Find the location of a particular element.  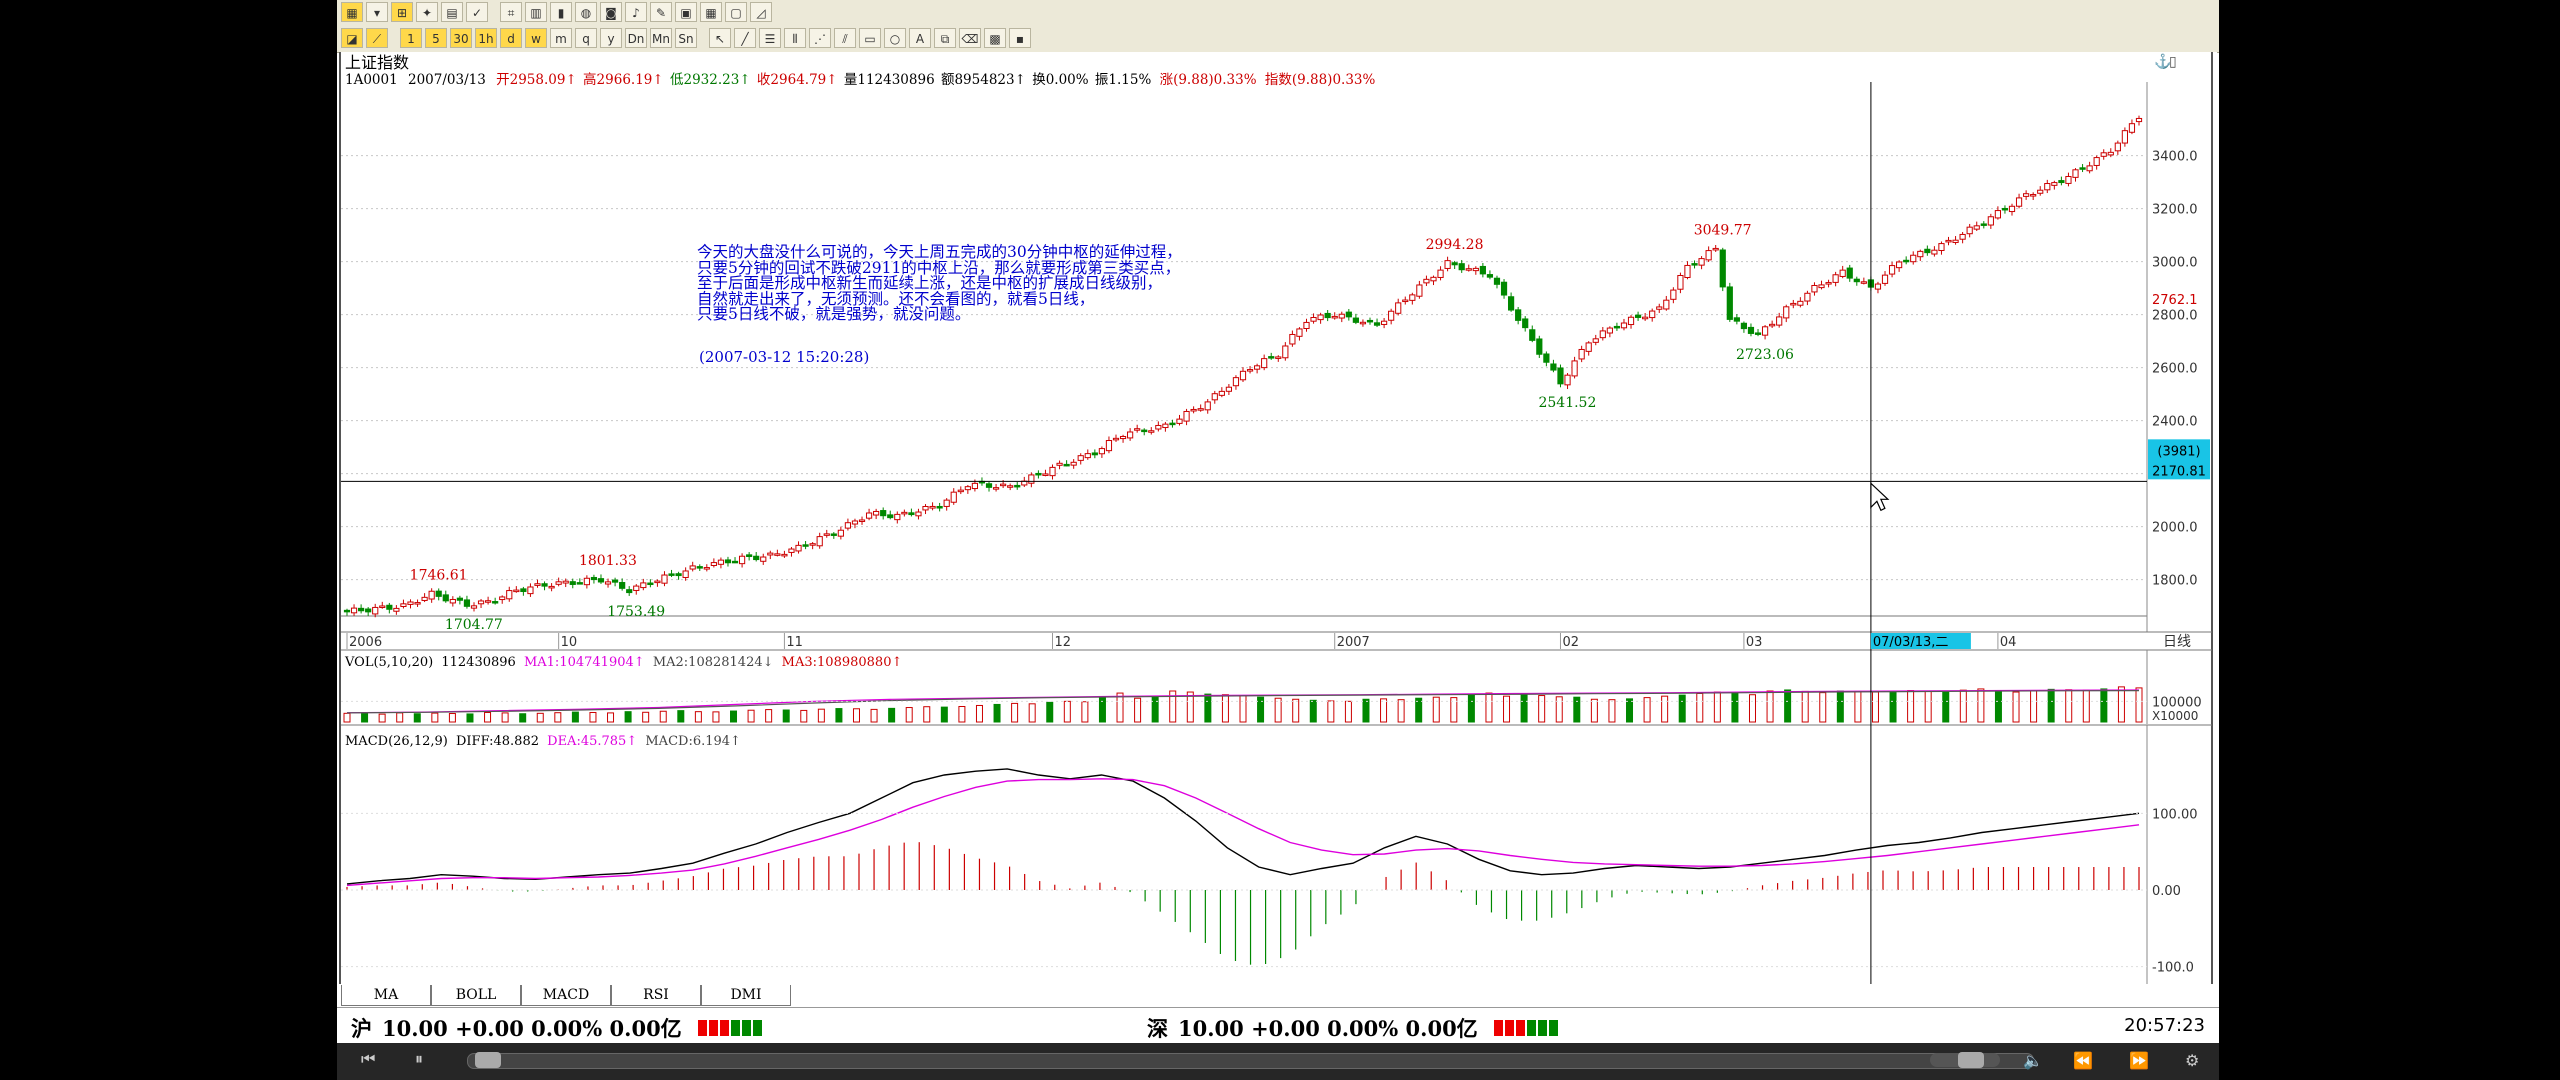

vol-ma1-value: 104741904 is located at coordinates (596, 662).